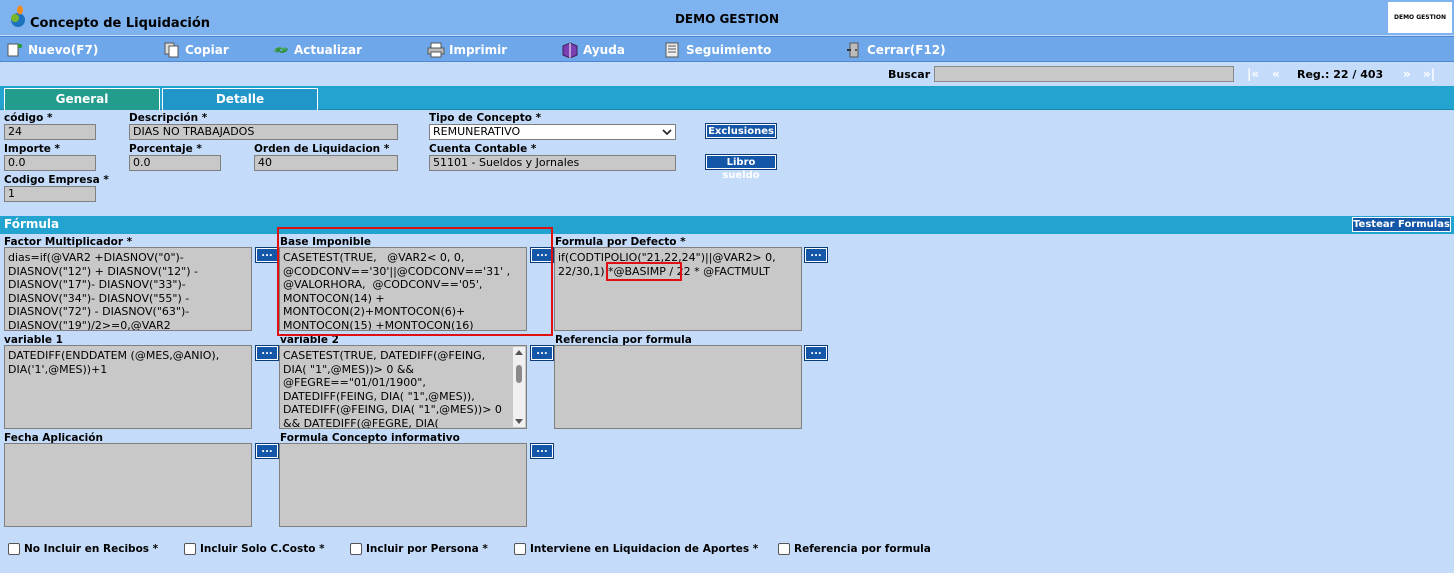  I want to click on formula-section-title: Fórmula, so click(32, 224).